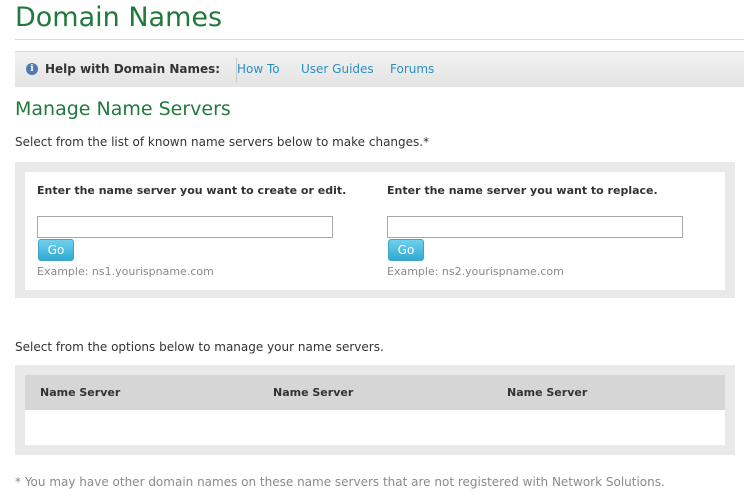  I want to click on forums-link: Forums, so click(412, 69).